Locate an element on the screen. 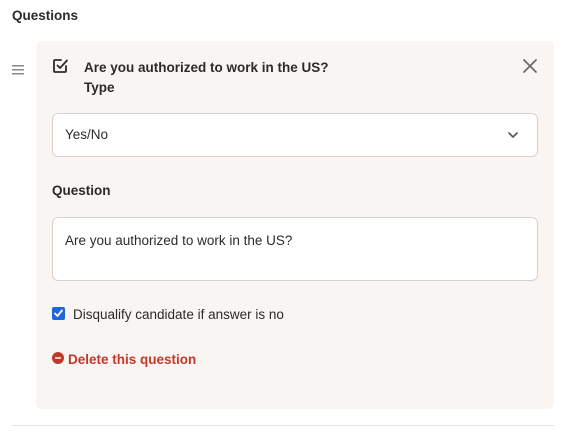 This screenshot has height=444, width=573. type-label: Type is located at coordinates (99, 87).